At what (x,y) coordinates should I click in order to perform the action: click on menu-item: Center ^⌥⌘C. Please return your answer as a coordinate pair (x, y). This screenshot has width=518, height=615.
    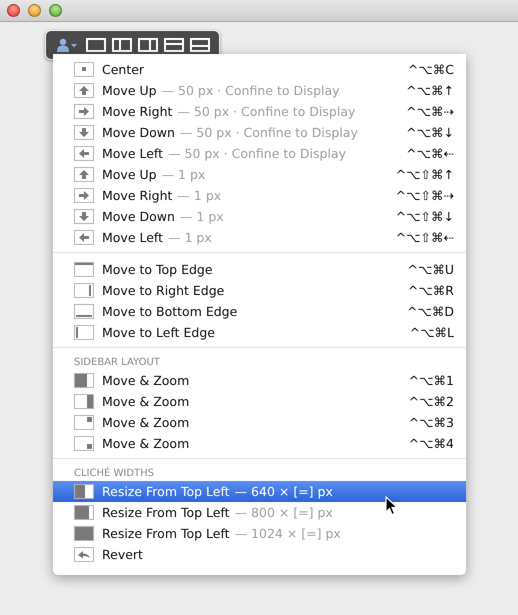
    Looking at the image, I should click on (259, 69).